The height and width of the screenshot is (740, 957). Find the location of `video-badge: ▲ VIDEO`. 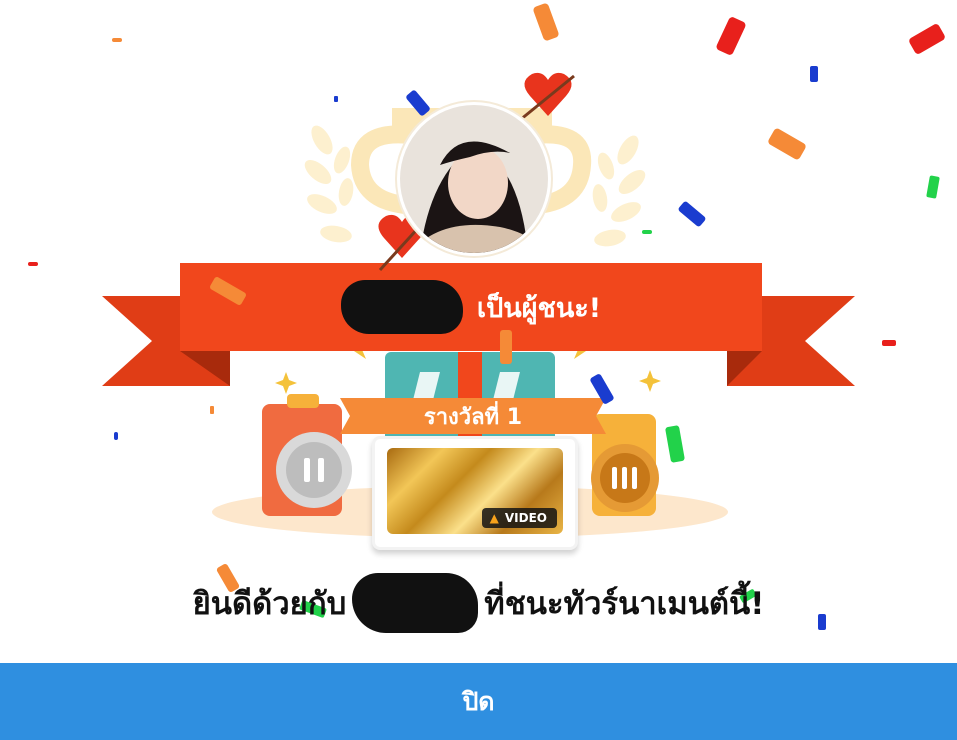

video-badge: ▲ VIDEO is located at coordinates (519, 518).